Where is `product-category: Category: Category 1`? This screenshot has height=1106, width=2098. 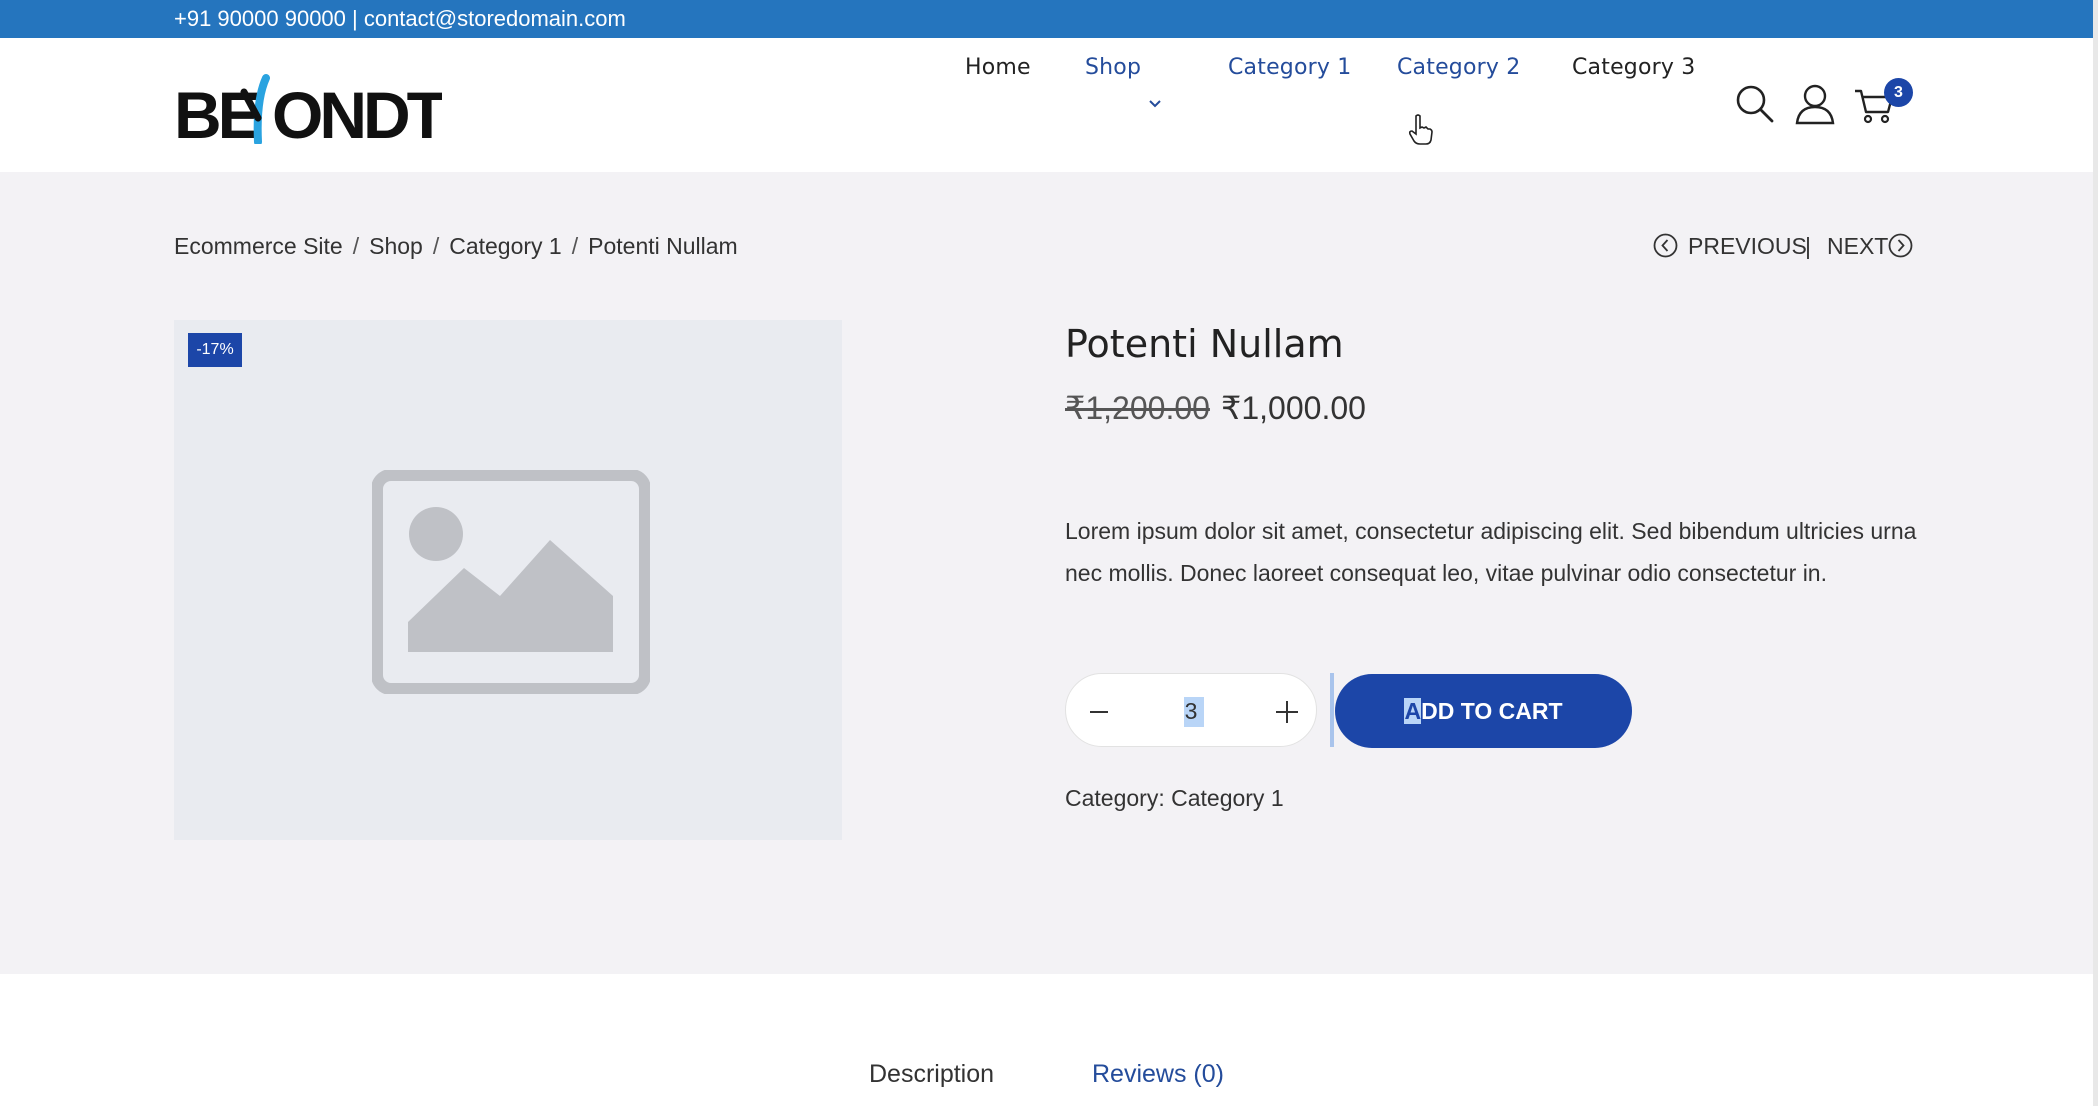
product-category: Category: Category 1 is located at coordinates (1174, 798).